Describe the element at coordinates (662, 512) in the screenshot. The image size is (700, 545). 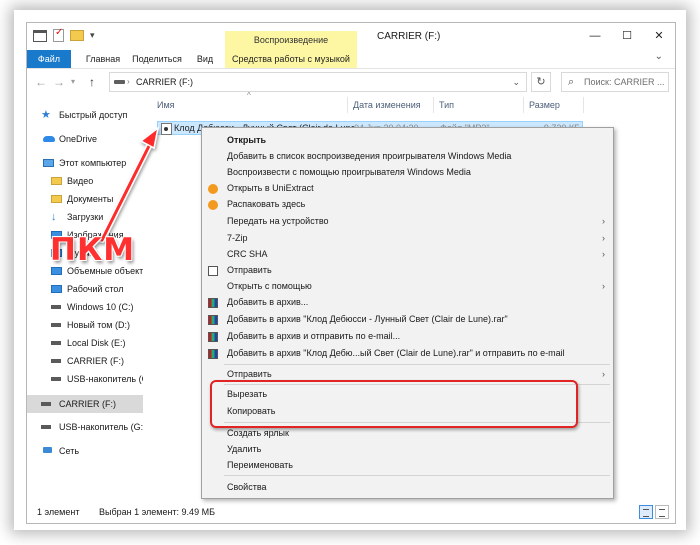
I see `large-icons-view-button` at that location.